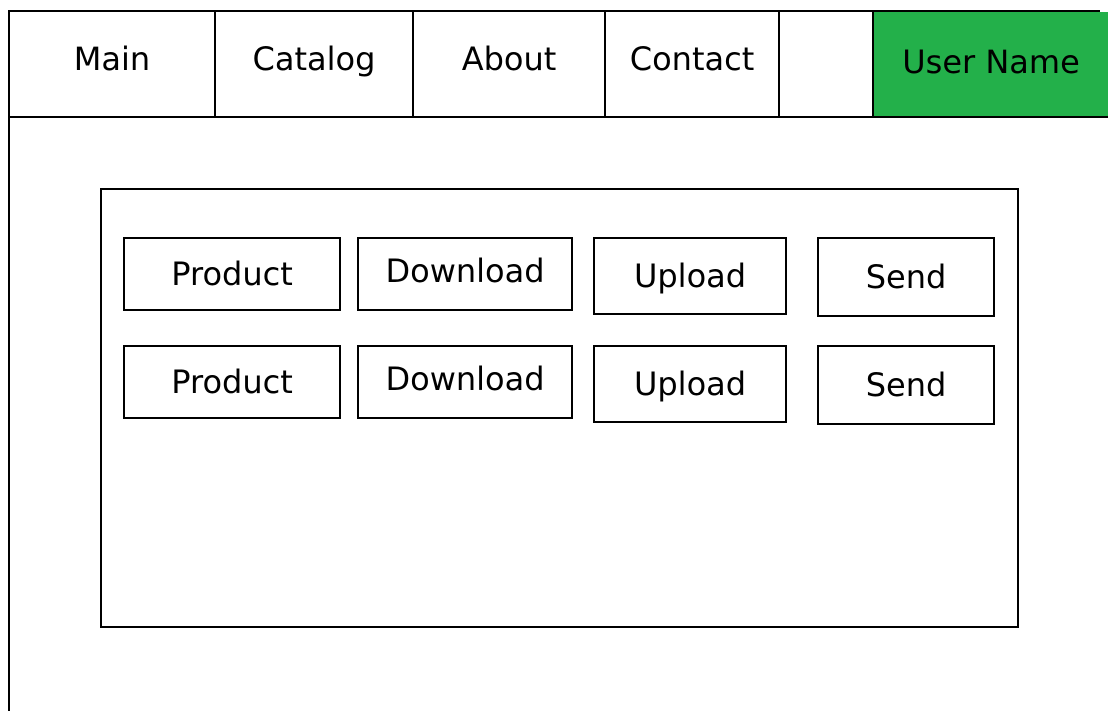 This screenshot has width=1108, height=711. What do you see at coordinates (314, 59) in the screenshot?
I see `nav-item-catalog-label: Catalog` at bounding box center [314, 59].